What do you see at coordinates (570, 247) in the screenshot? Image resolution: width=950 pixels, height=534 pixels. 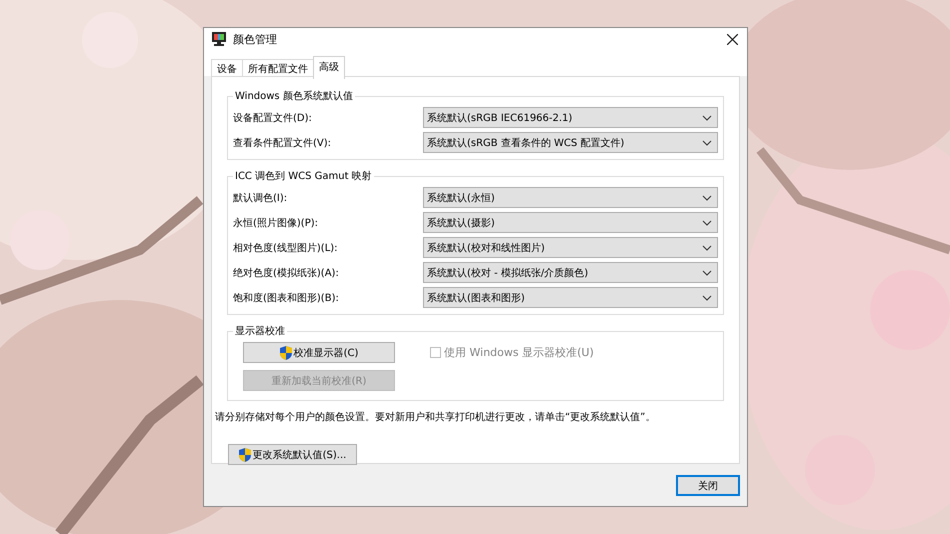 I see `dropdown: 系统默认(校对和线性图片)` at bounding box center [570, 247].